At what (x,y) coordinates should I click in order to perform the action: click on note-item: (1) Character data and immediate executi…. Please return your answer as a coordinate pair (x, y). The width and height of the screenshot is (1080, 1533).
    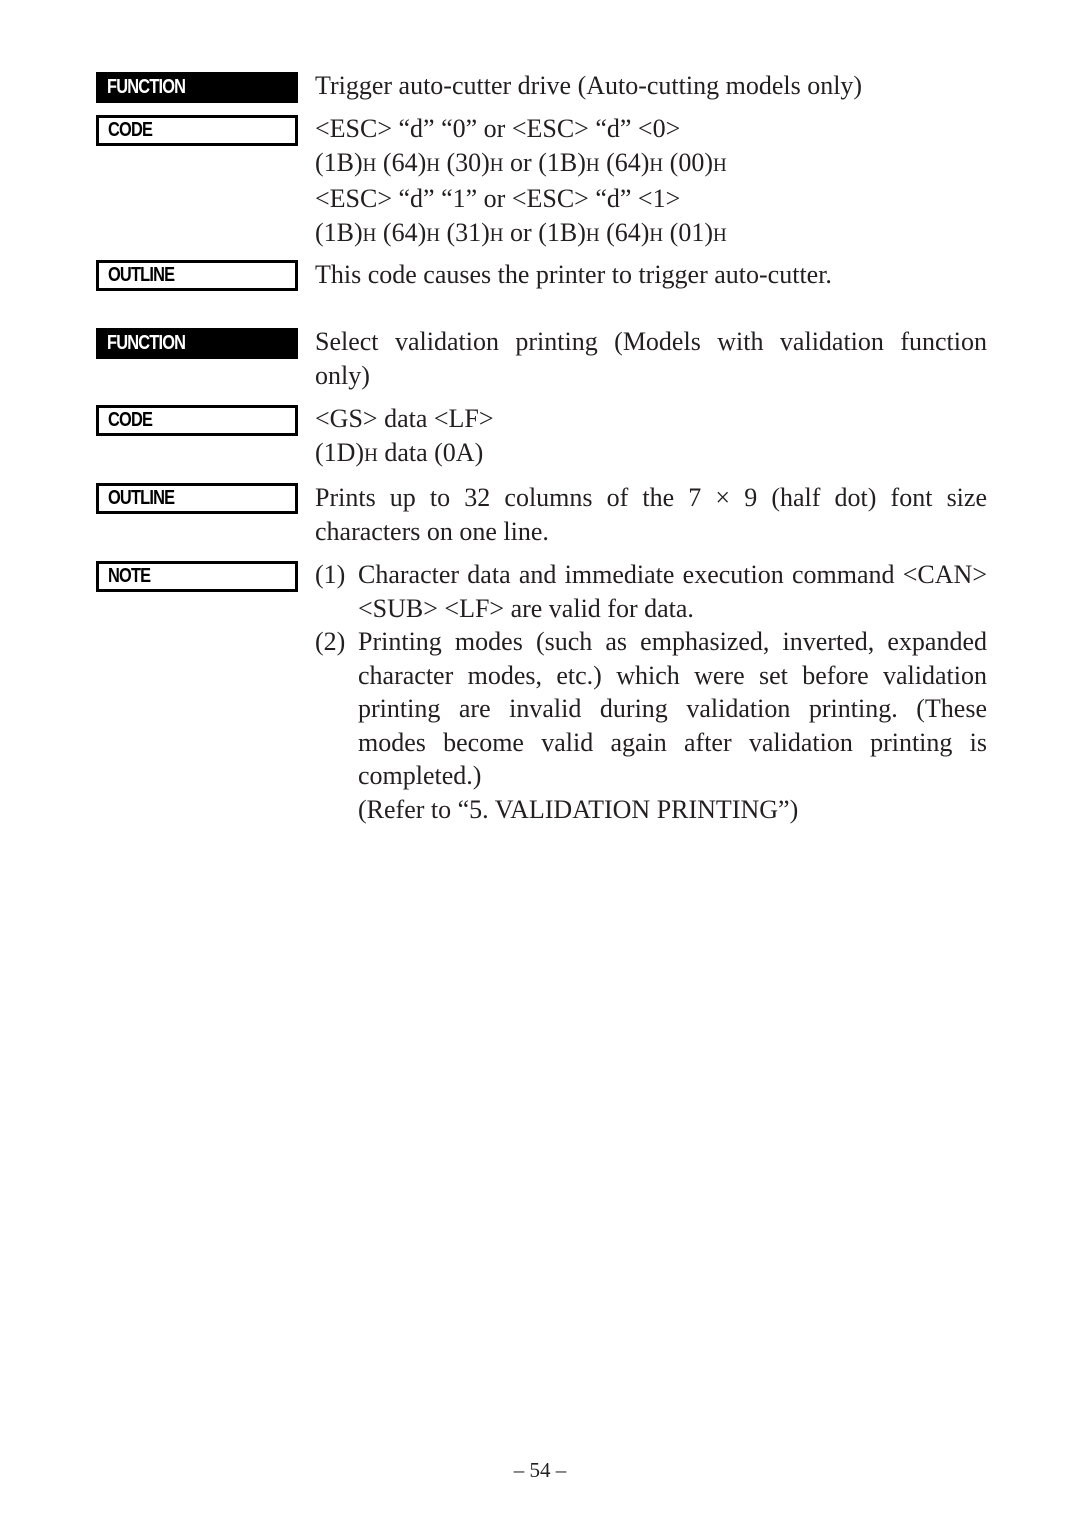
    Looking at the image, I should click on (651, 591).